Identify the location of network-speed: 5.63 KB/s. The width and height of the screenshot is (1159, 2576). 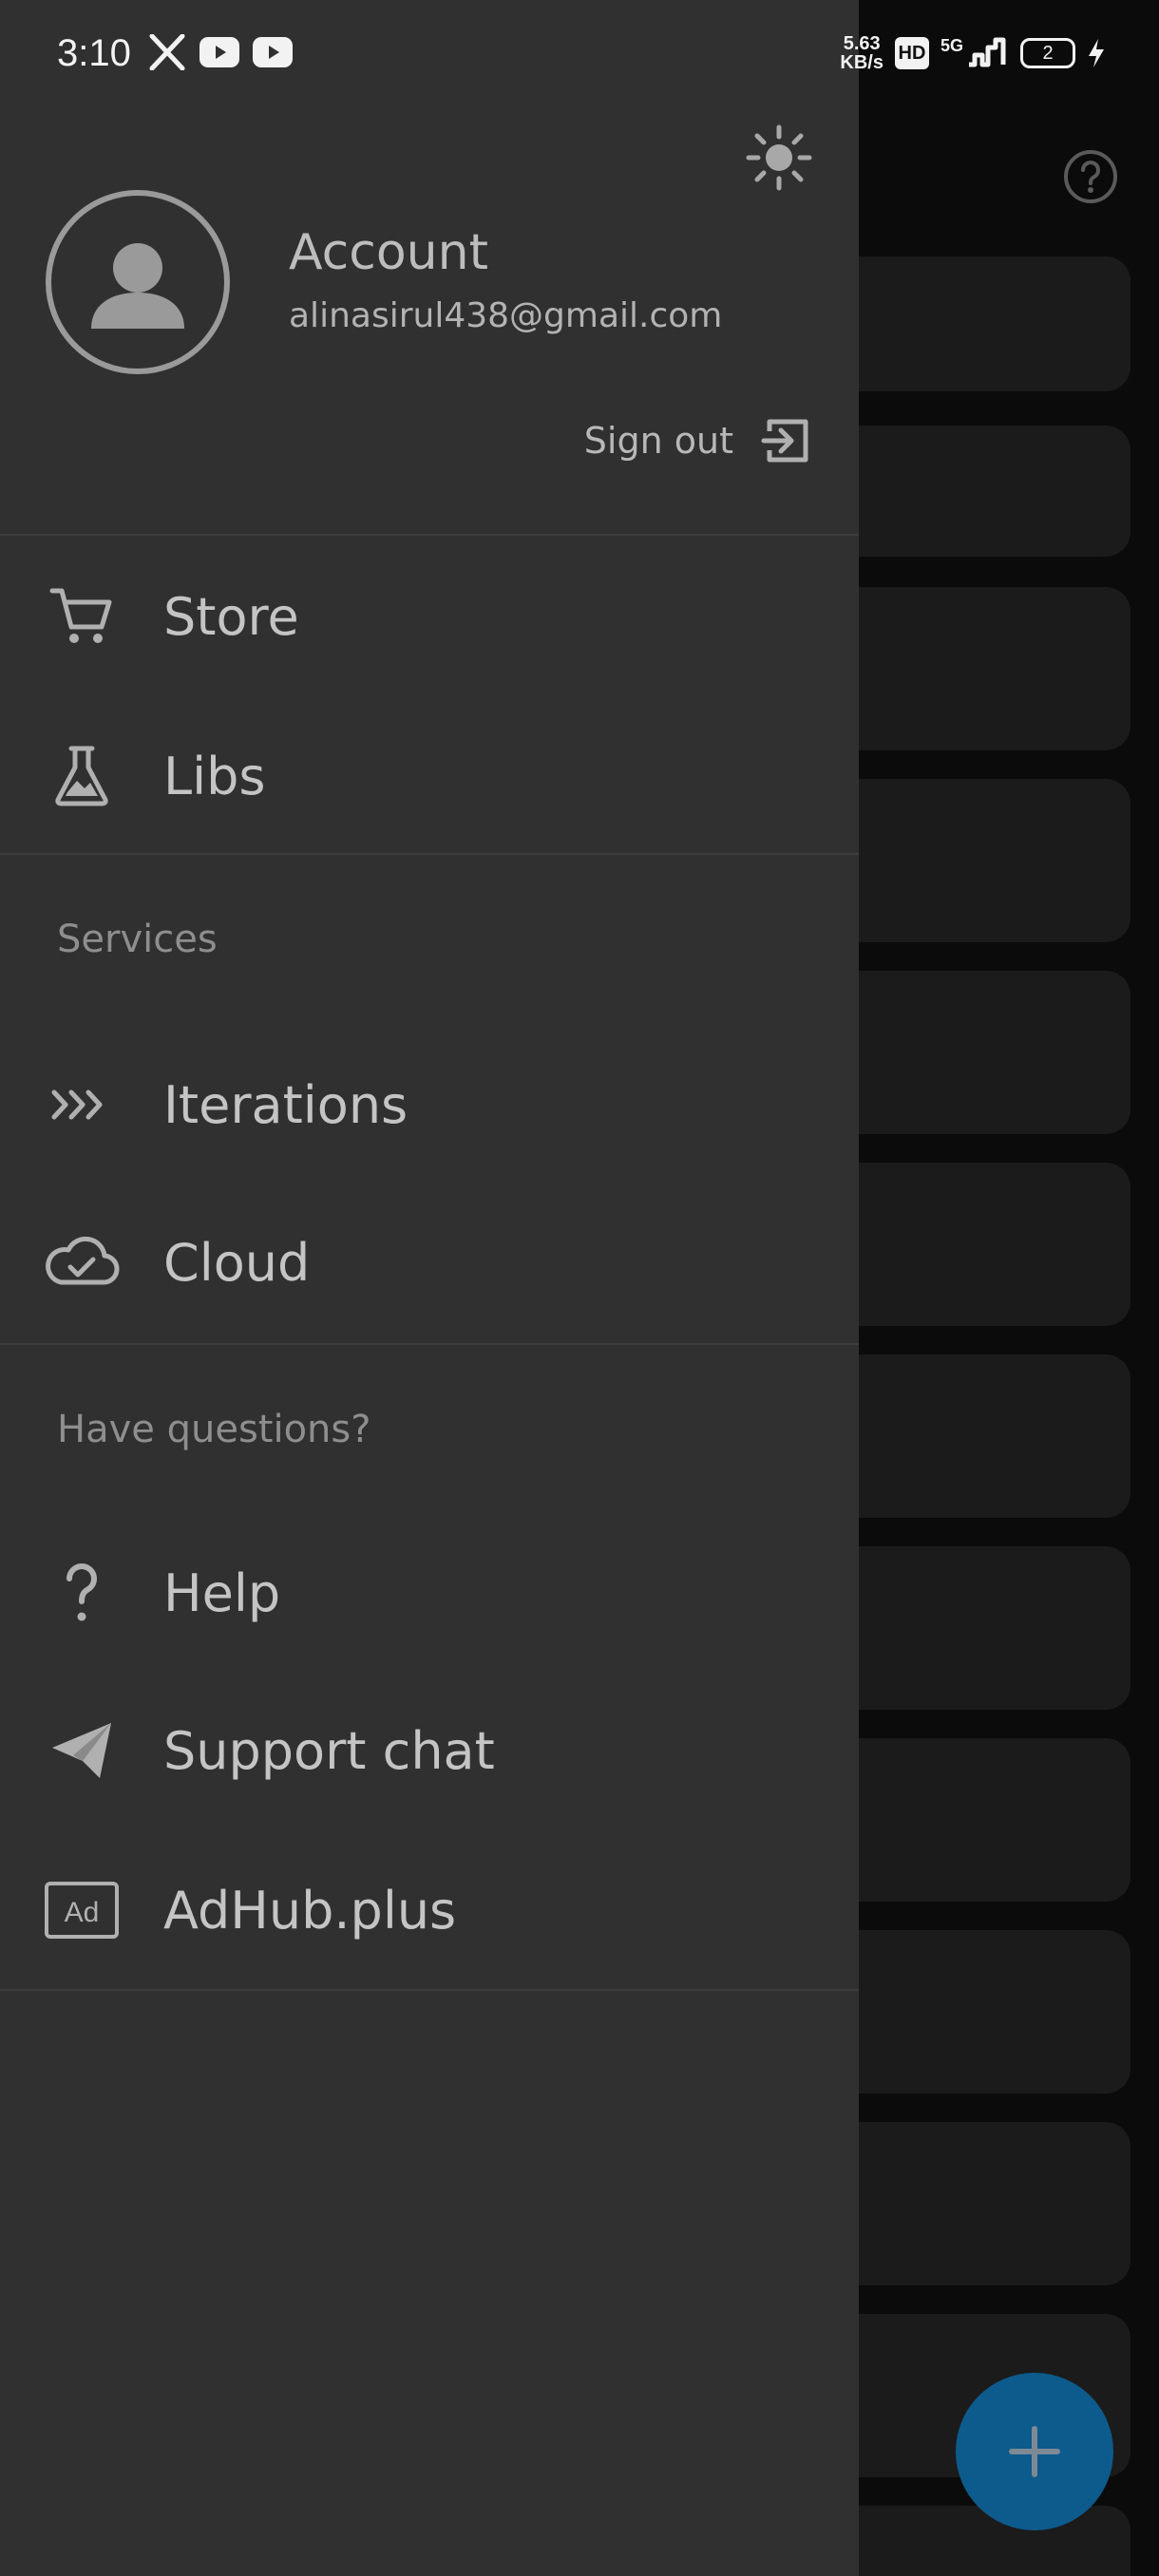
(862, 53).